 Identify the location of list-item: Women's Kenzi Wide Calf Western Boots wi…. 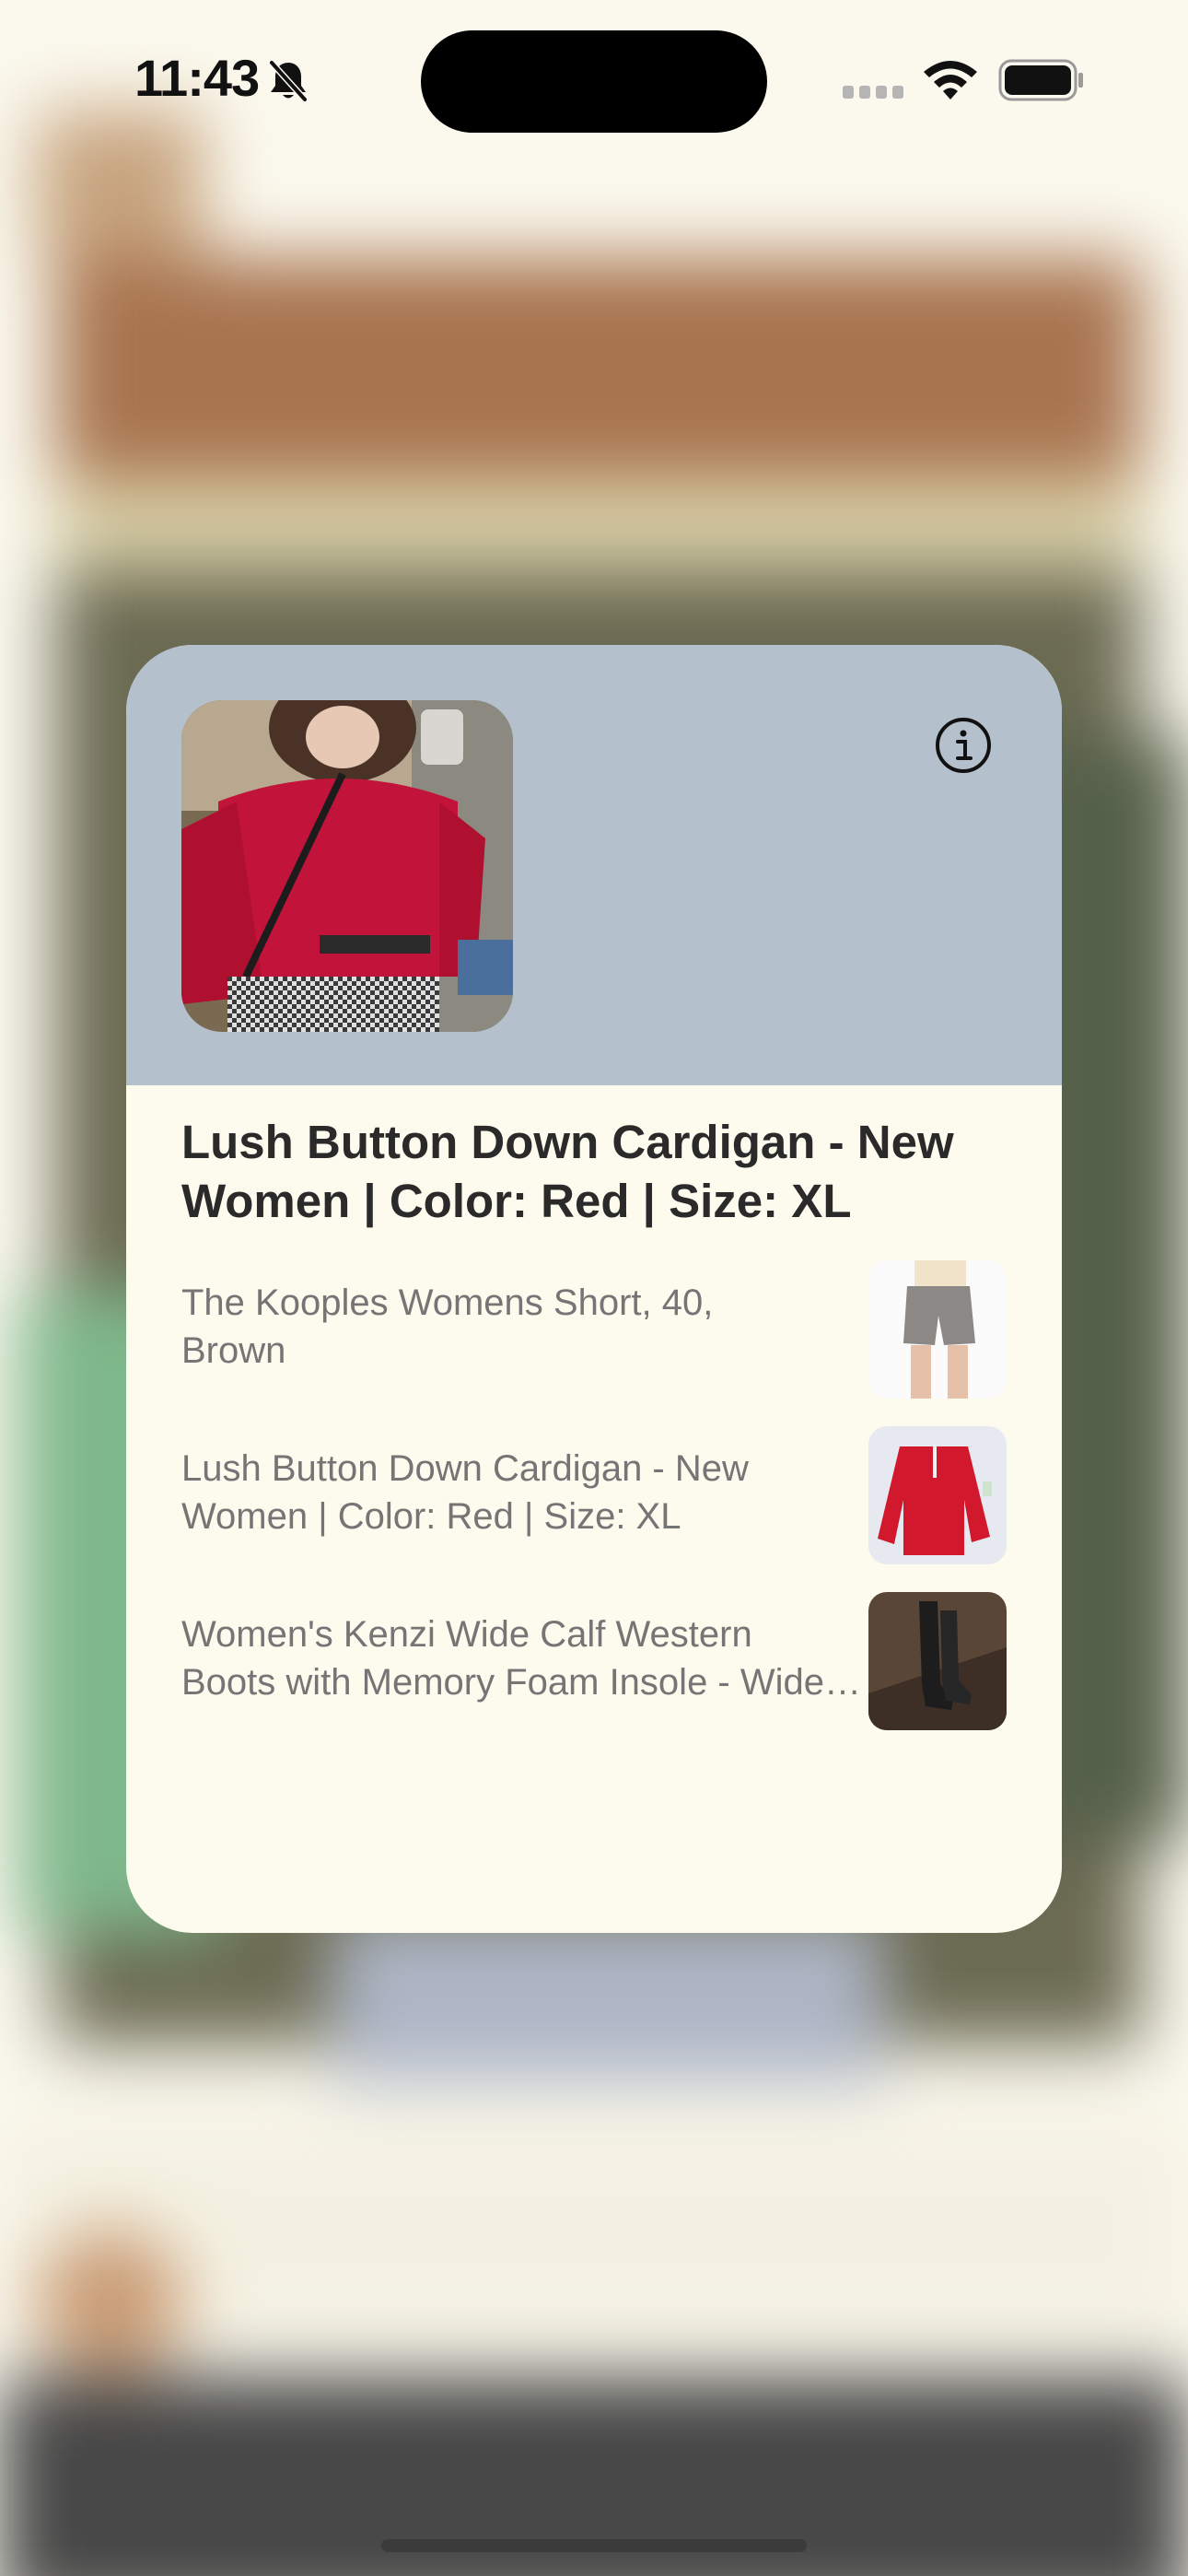
(594, 1662).